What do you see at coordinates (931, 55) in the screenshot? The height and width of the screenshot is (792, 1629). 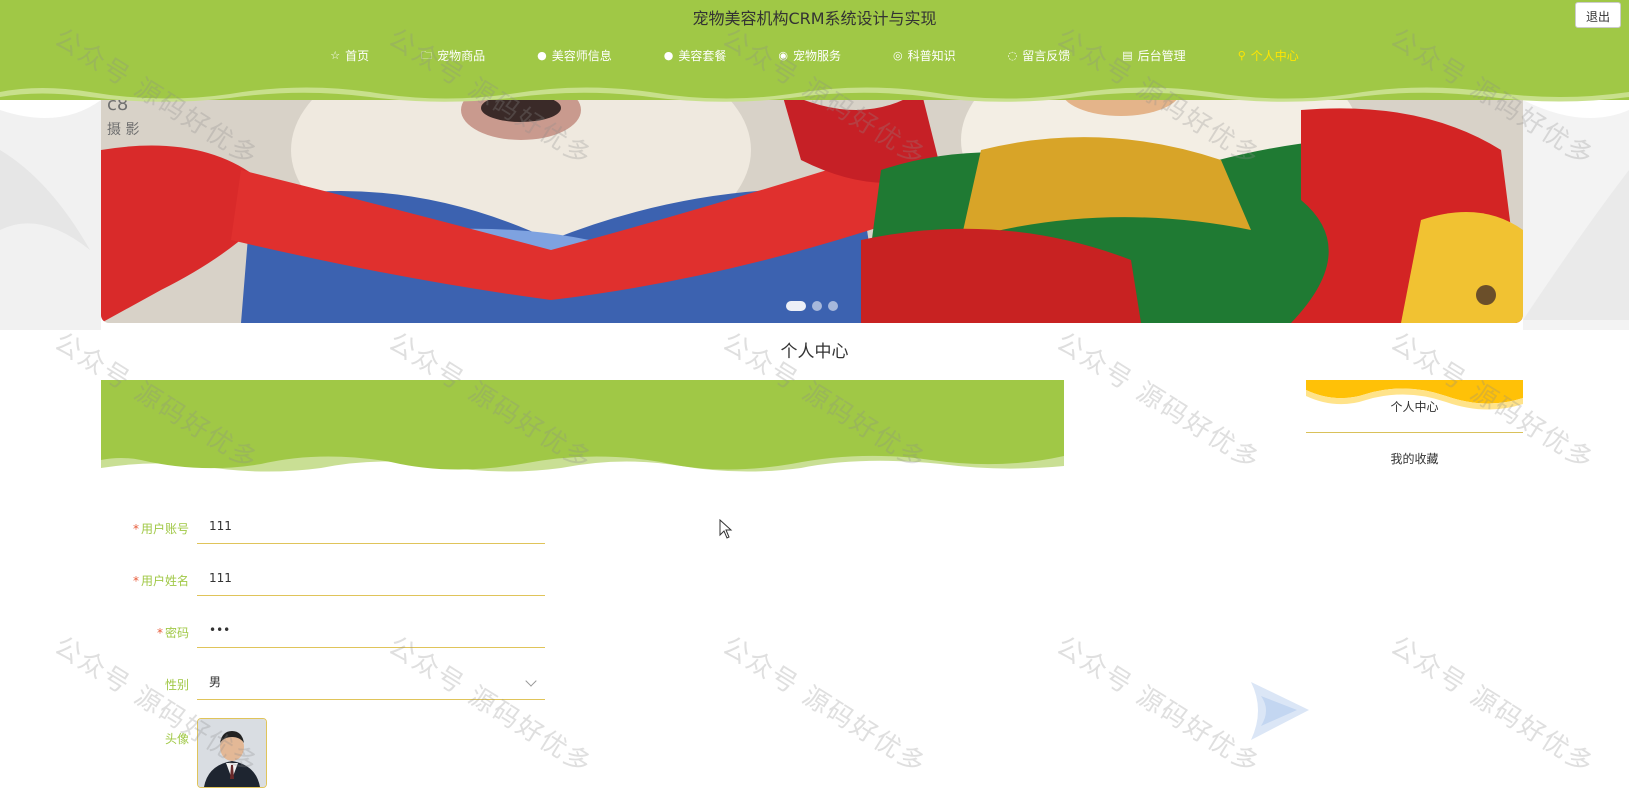 I see `nav-label: 科普知识` at bounding box center [931, 55].